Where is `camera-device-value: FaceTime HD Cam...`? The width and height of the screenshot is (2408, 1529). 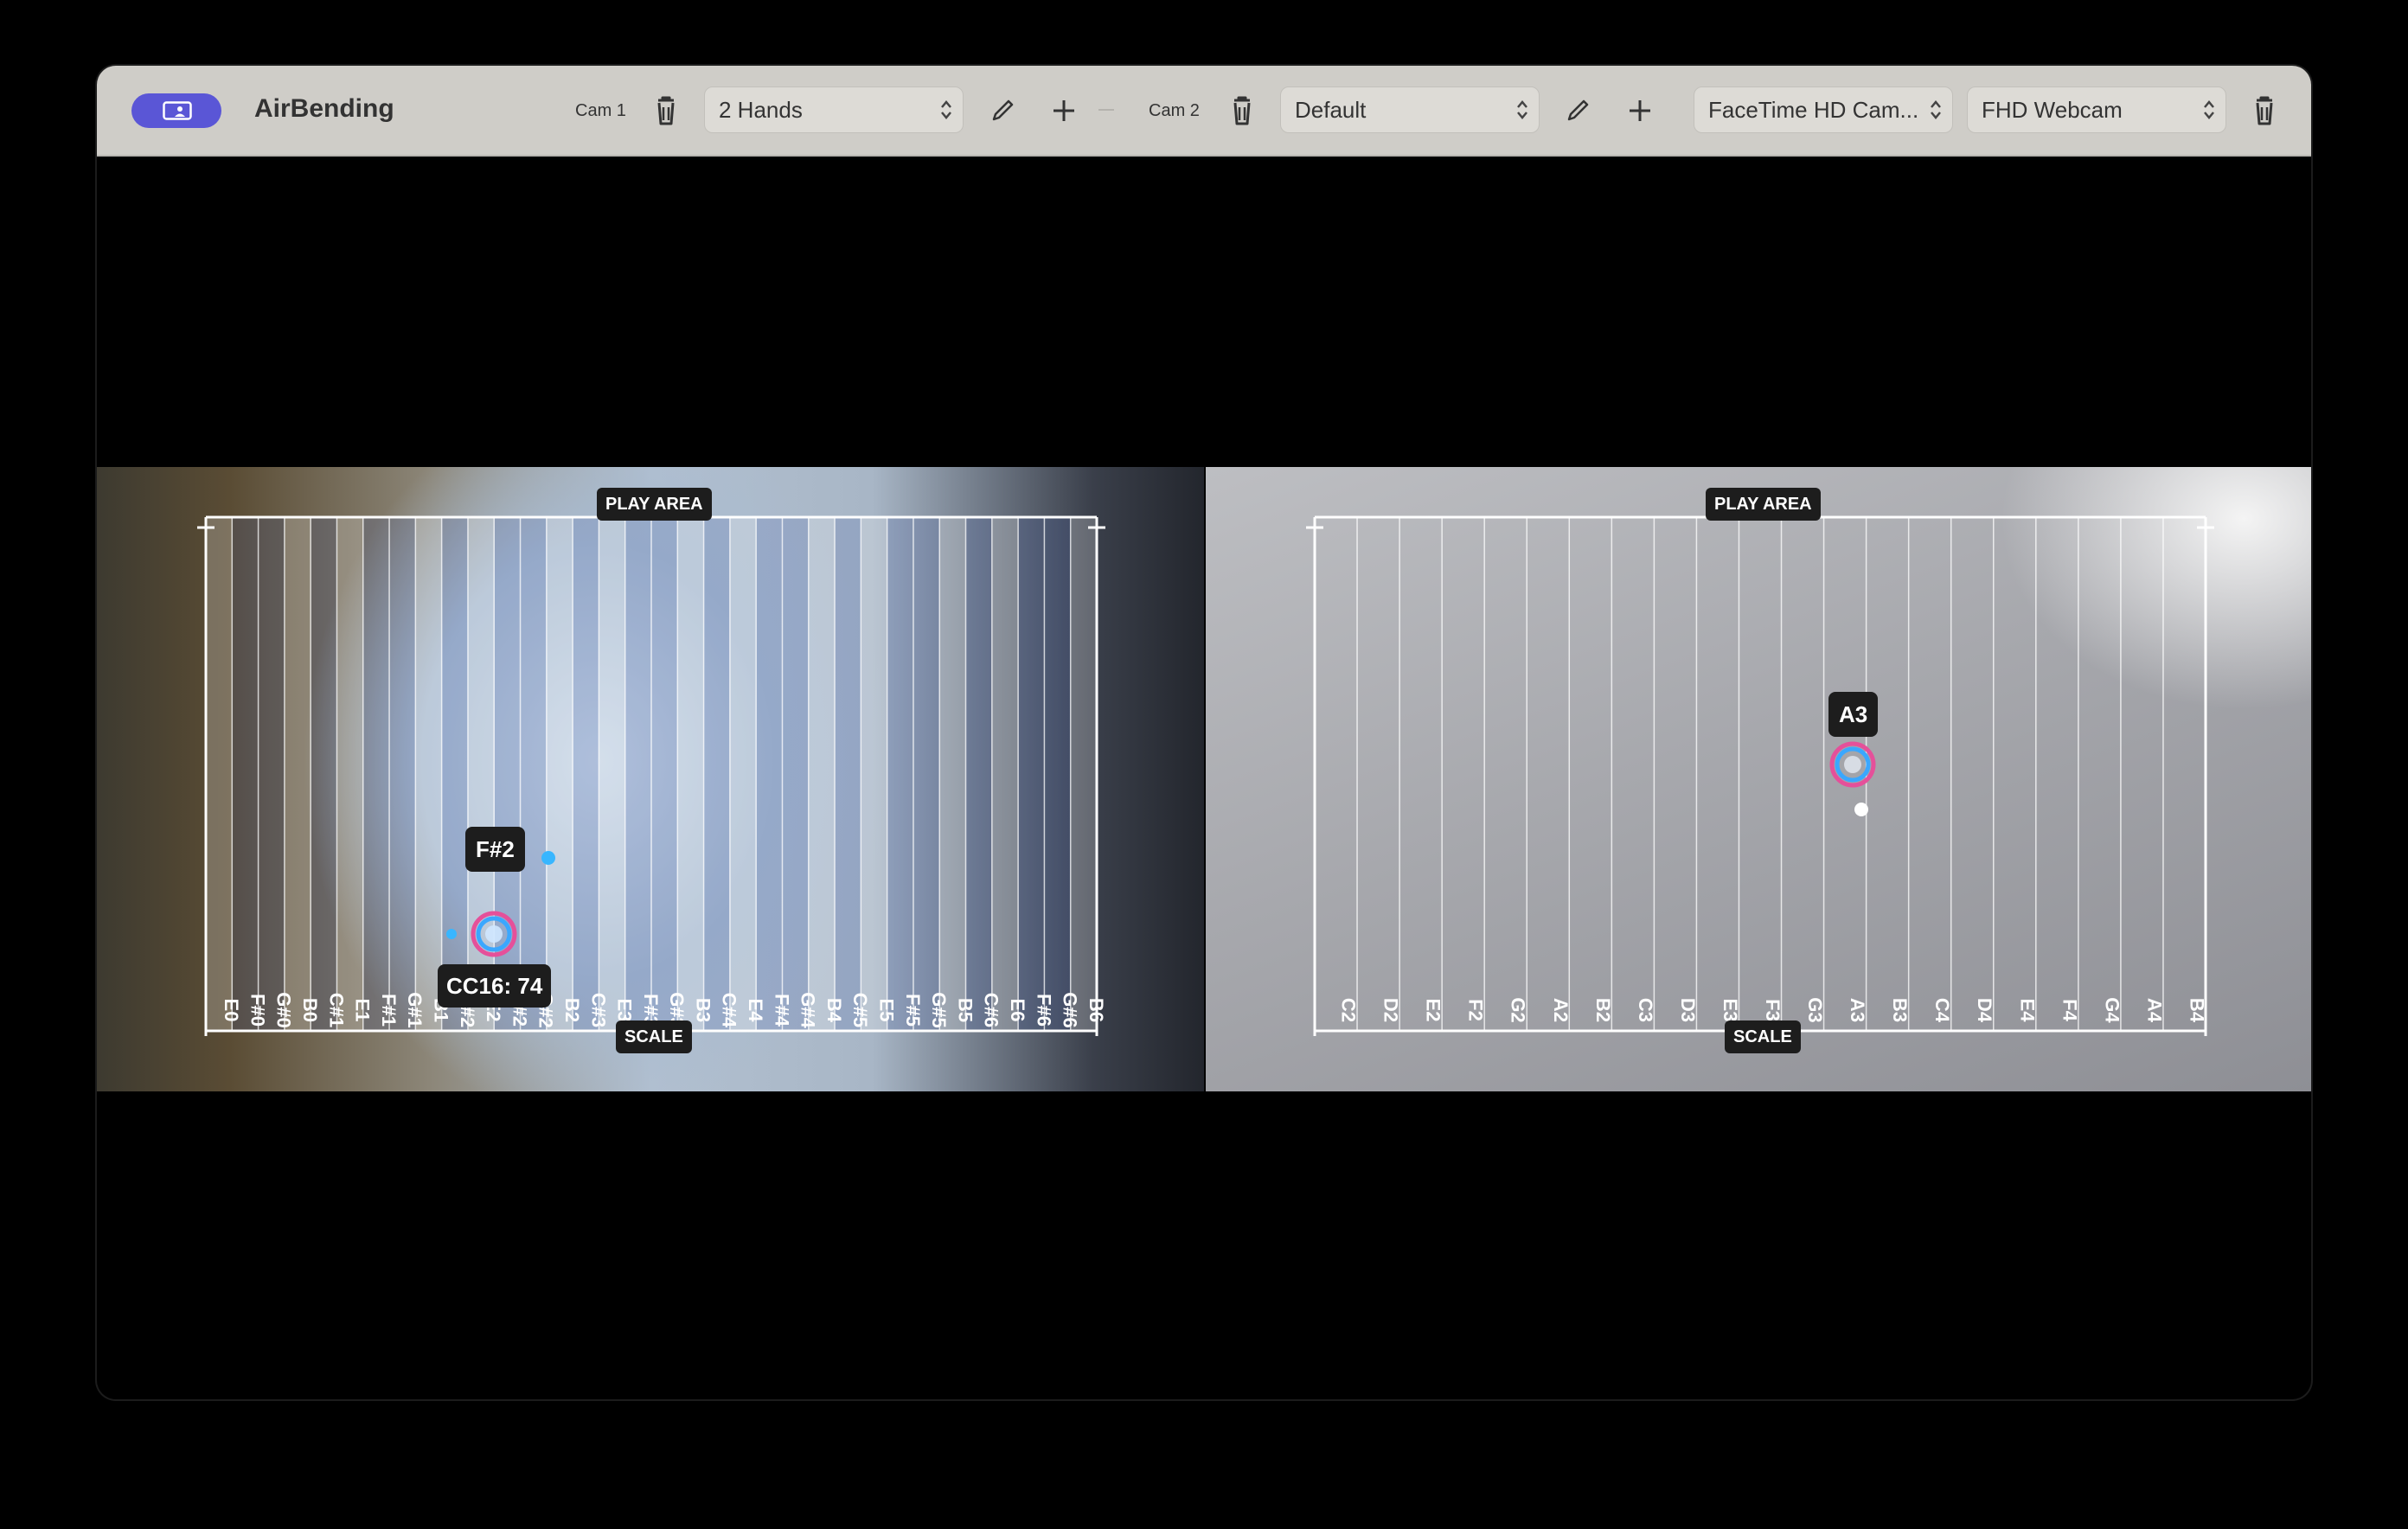 camera-device-value: FaceTime HD Cam... is located at coordinates (1813, 110).